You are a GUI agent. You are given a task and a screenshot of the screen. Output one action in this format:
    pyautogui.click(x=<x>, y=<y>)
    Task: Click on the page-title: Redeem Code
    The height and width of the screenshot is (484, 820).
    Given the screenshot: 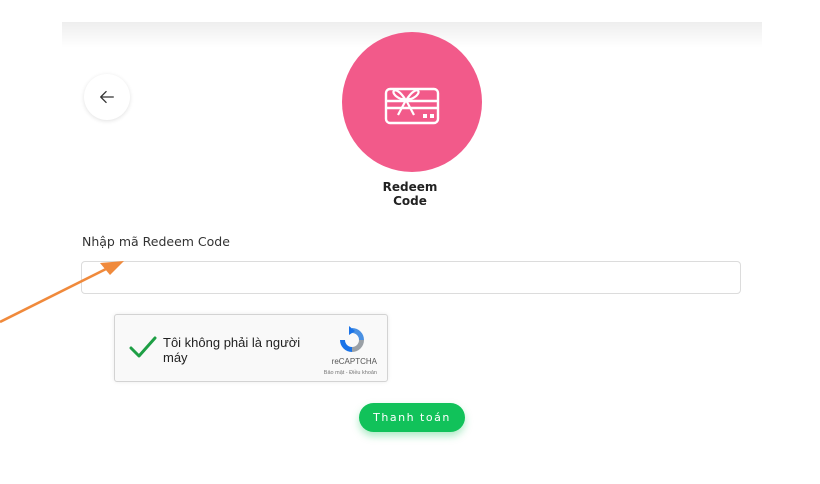 What is the action you would take?
    pyautogui.click(x=410, y=194)
    